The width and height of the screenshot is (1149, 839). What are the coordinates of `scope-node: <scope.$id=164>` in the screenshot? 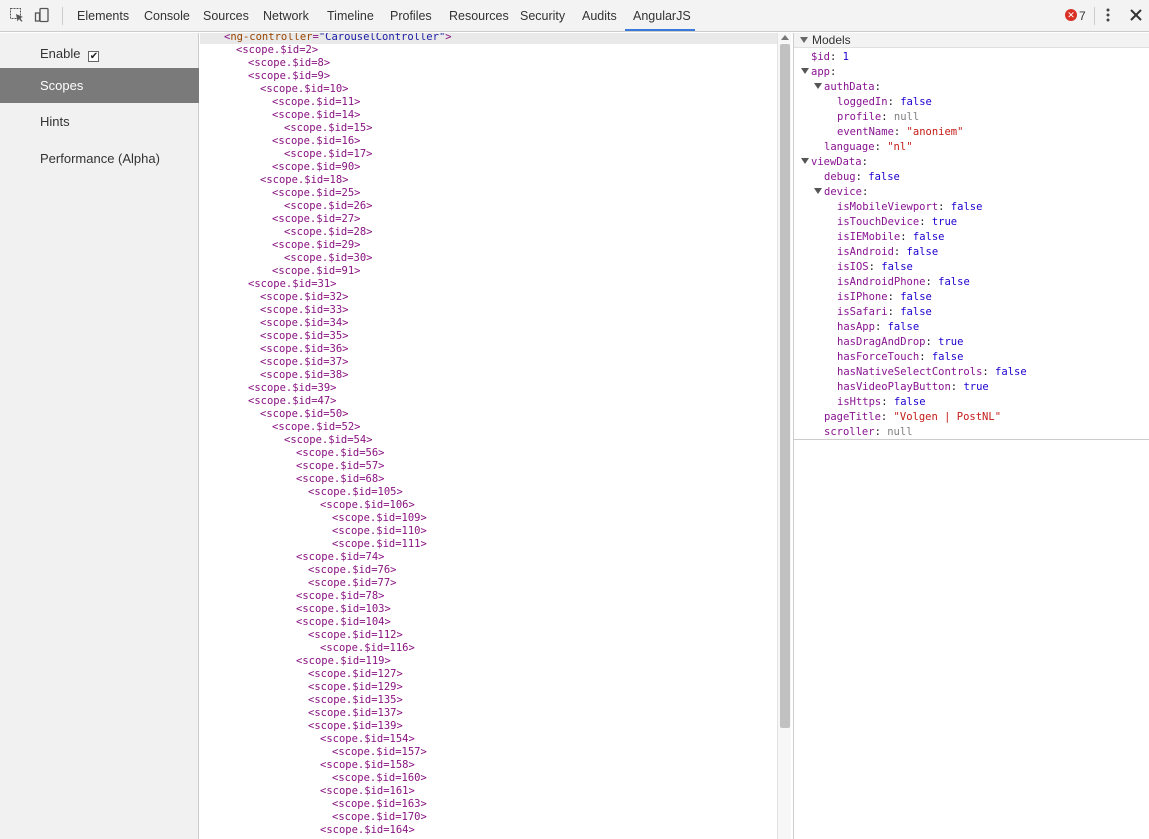 It's located at (367, 830).